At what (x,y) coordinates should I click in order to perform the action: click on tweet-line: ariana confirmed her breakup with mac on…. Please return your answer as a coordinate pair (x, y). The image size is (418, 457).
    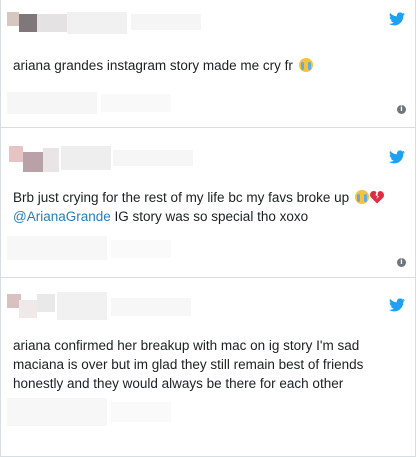
    Looking at the image, I should click on (186, 345).